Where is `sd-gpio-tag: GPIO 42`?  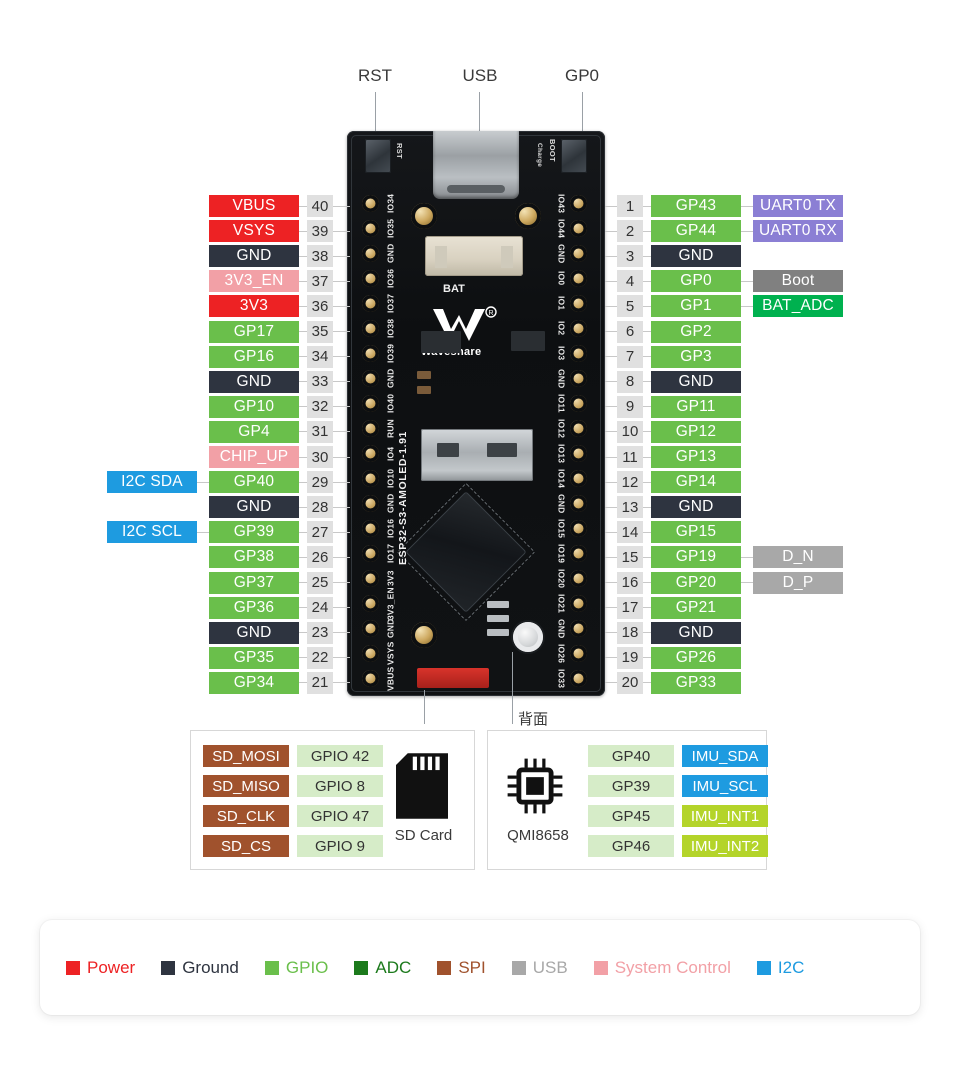 sd-gpio-tag: GPIO 42 is located at coordinates (340, 756).